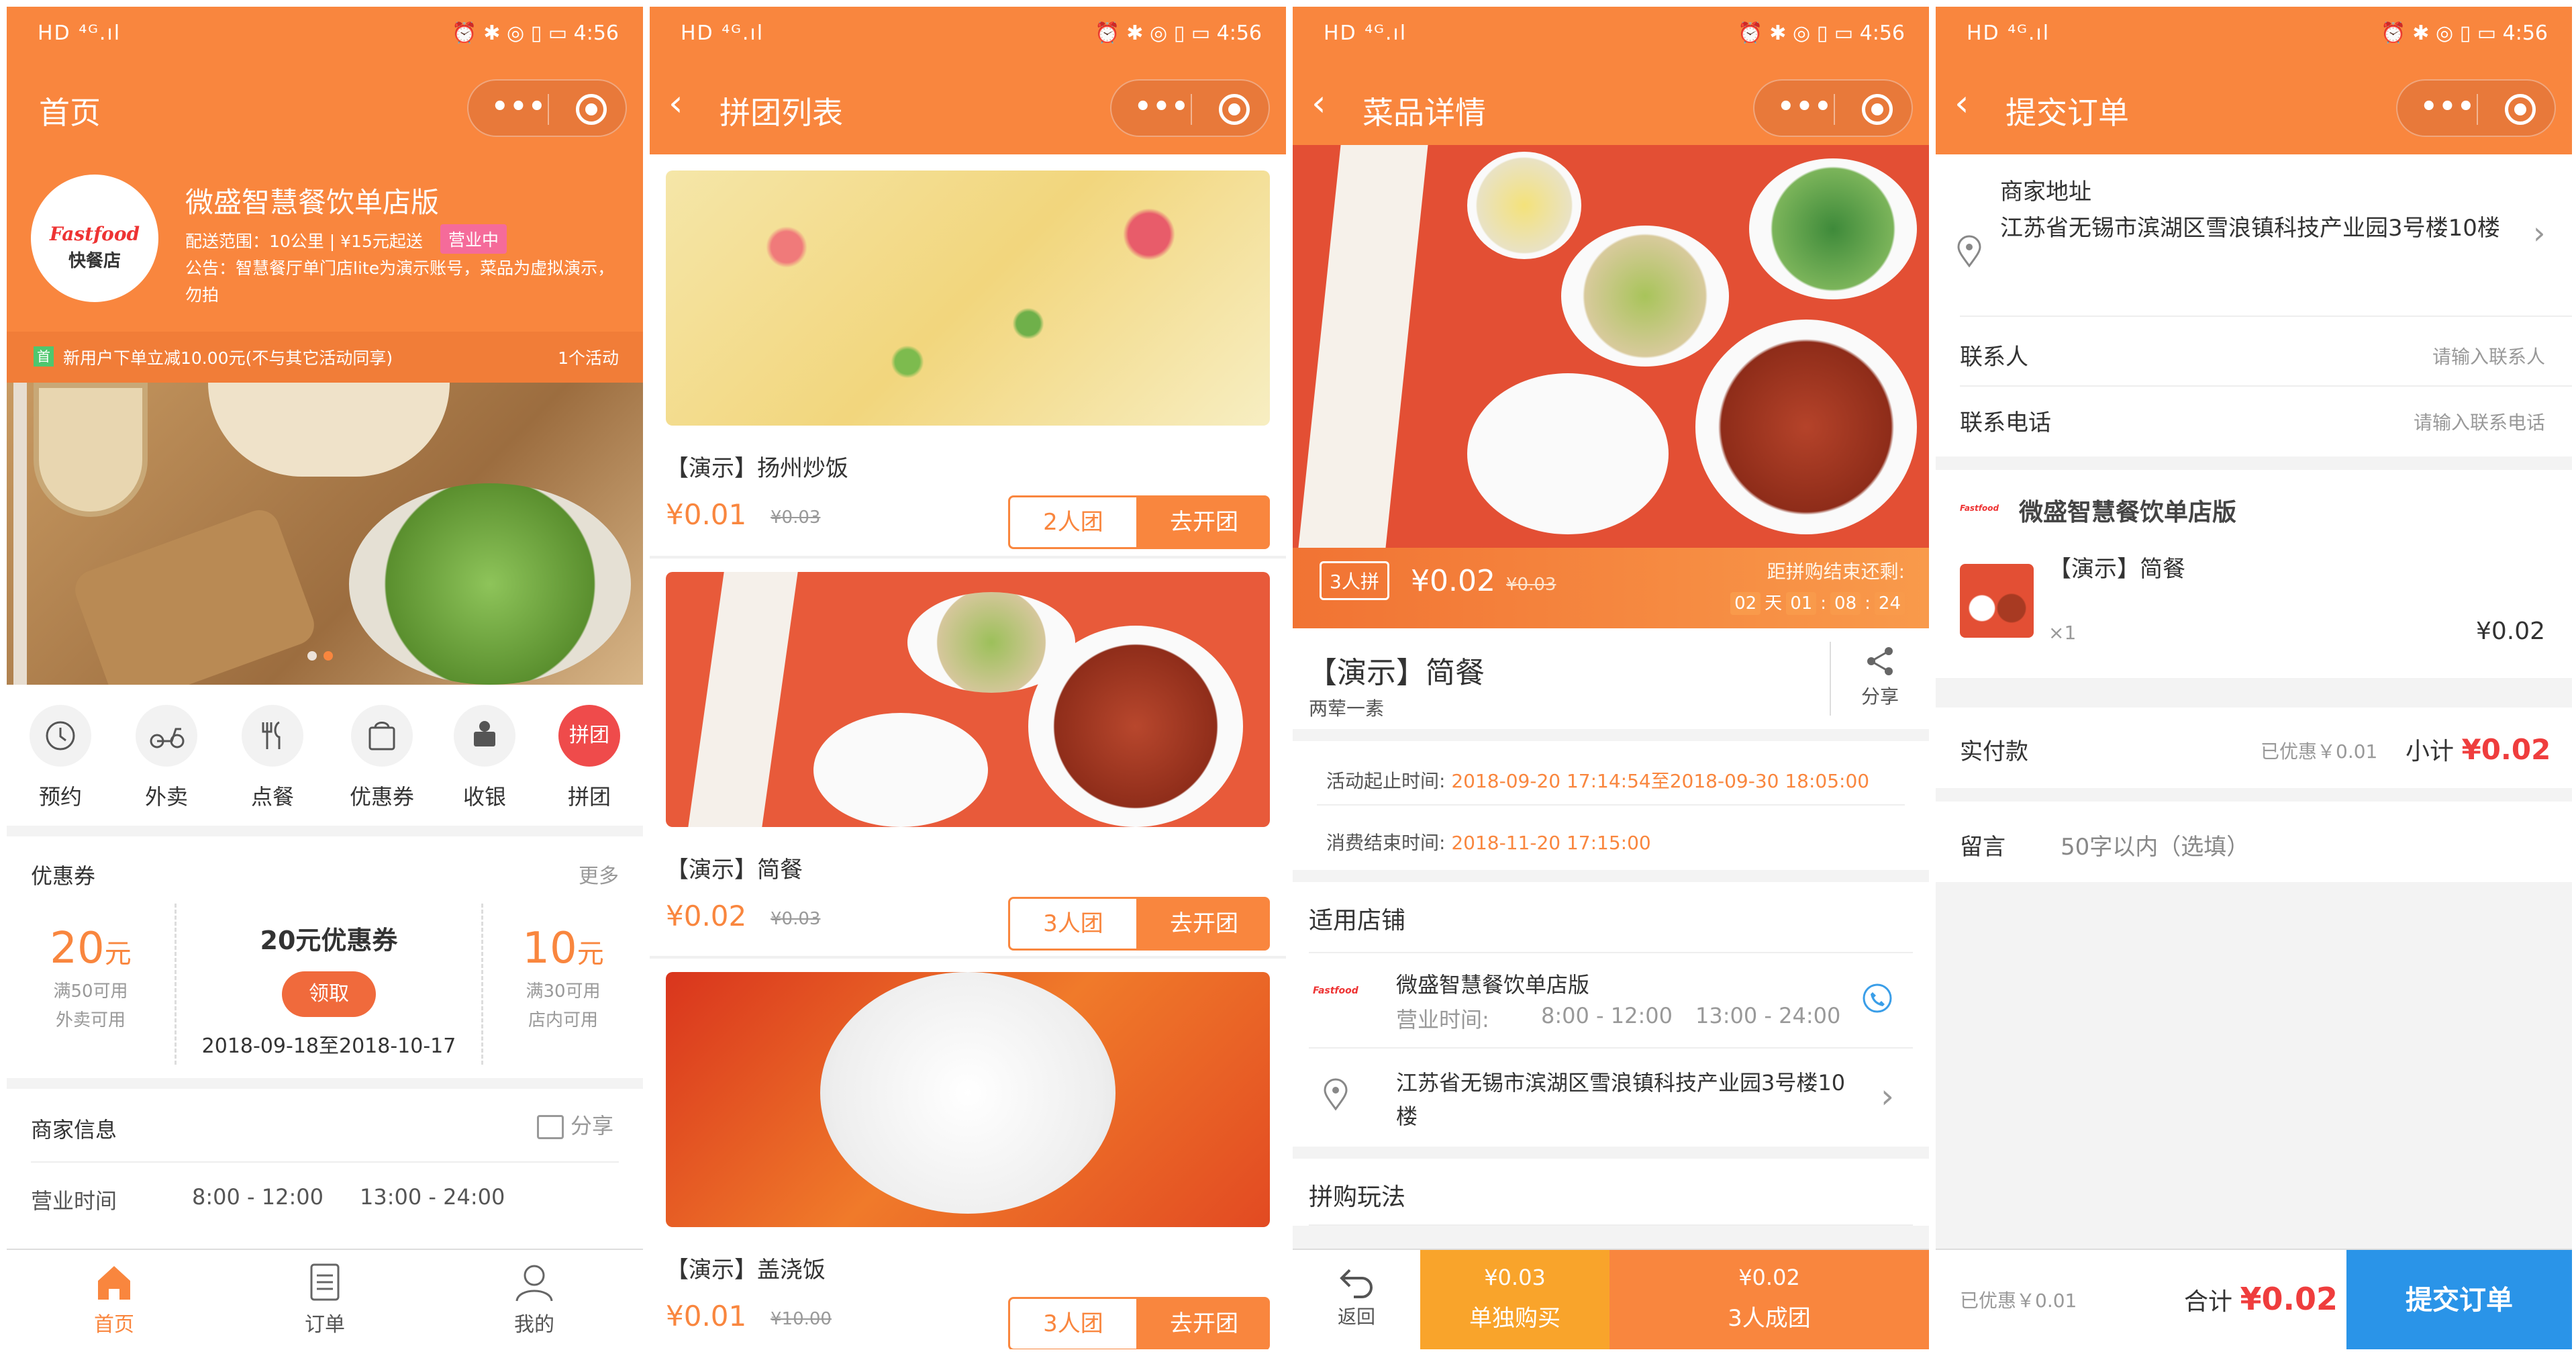 This screenshot has height=1356, width=2576. Describe the element at coordinates (706, 514) in the screenshot. I see `item-price: ¥0.01` at that location.